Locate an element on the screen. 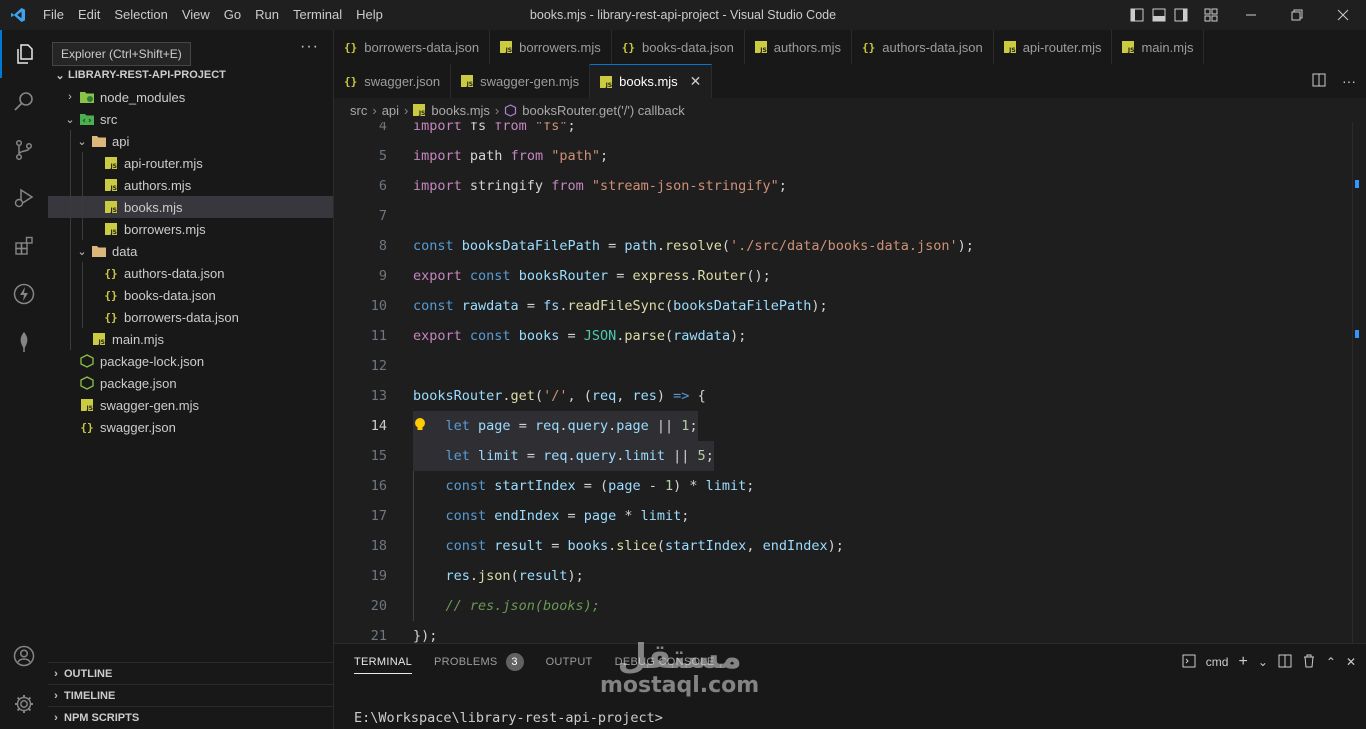  breadcrumb-item: src is located at coordinates (358, 110).